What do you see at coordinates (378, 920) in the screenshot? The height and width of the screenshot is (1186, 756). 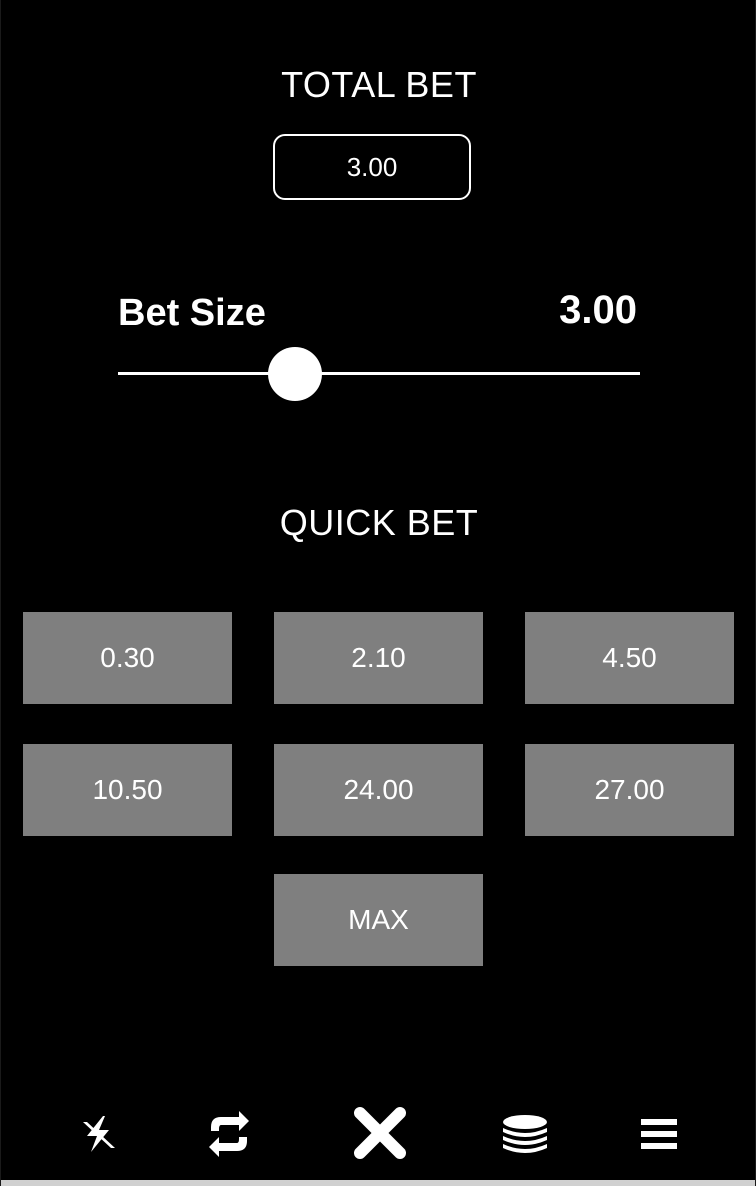 I see `max-bet-button: MAX` at bounding box center [378, 920].